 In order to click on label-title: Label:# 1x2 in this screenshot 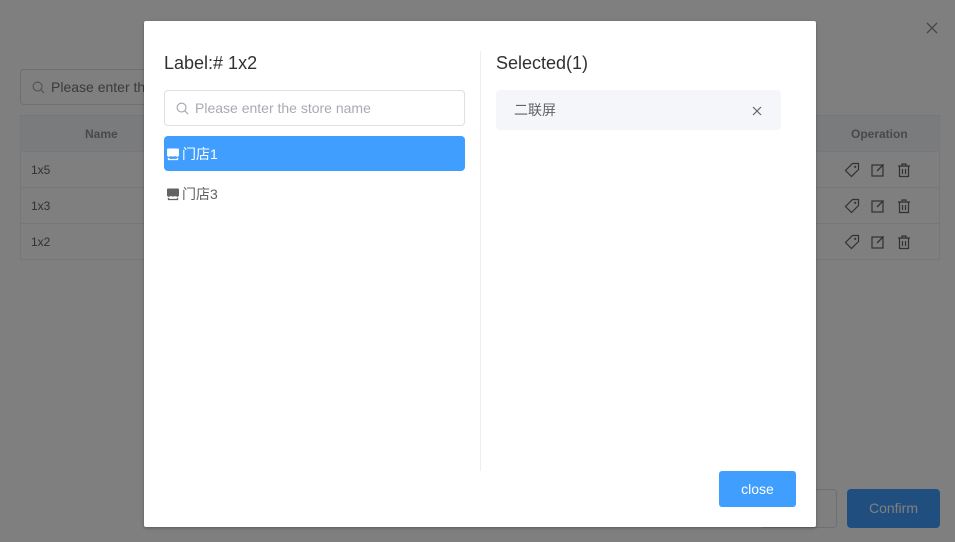, I will do `click(211, 63)`.